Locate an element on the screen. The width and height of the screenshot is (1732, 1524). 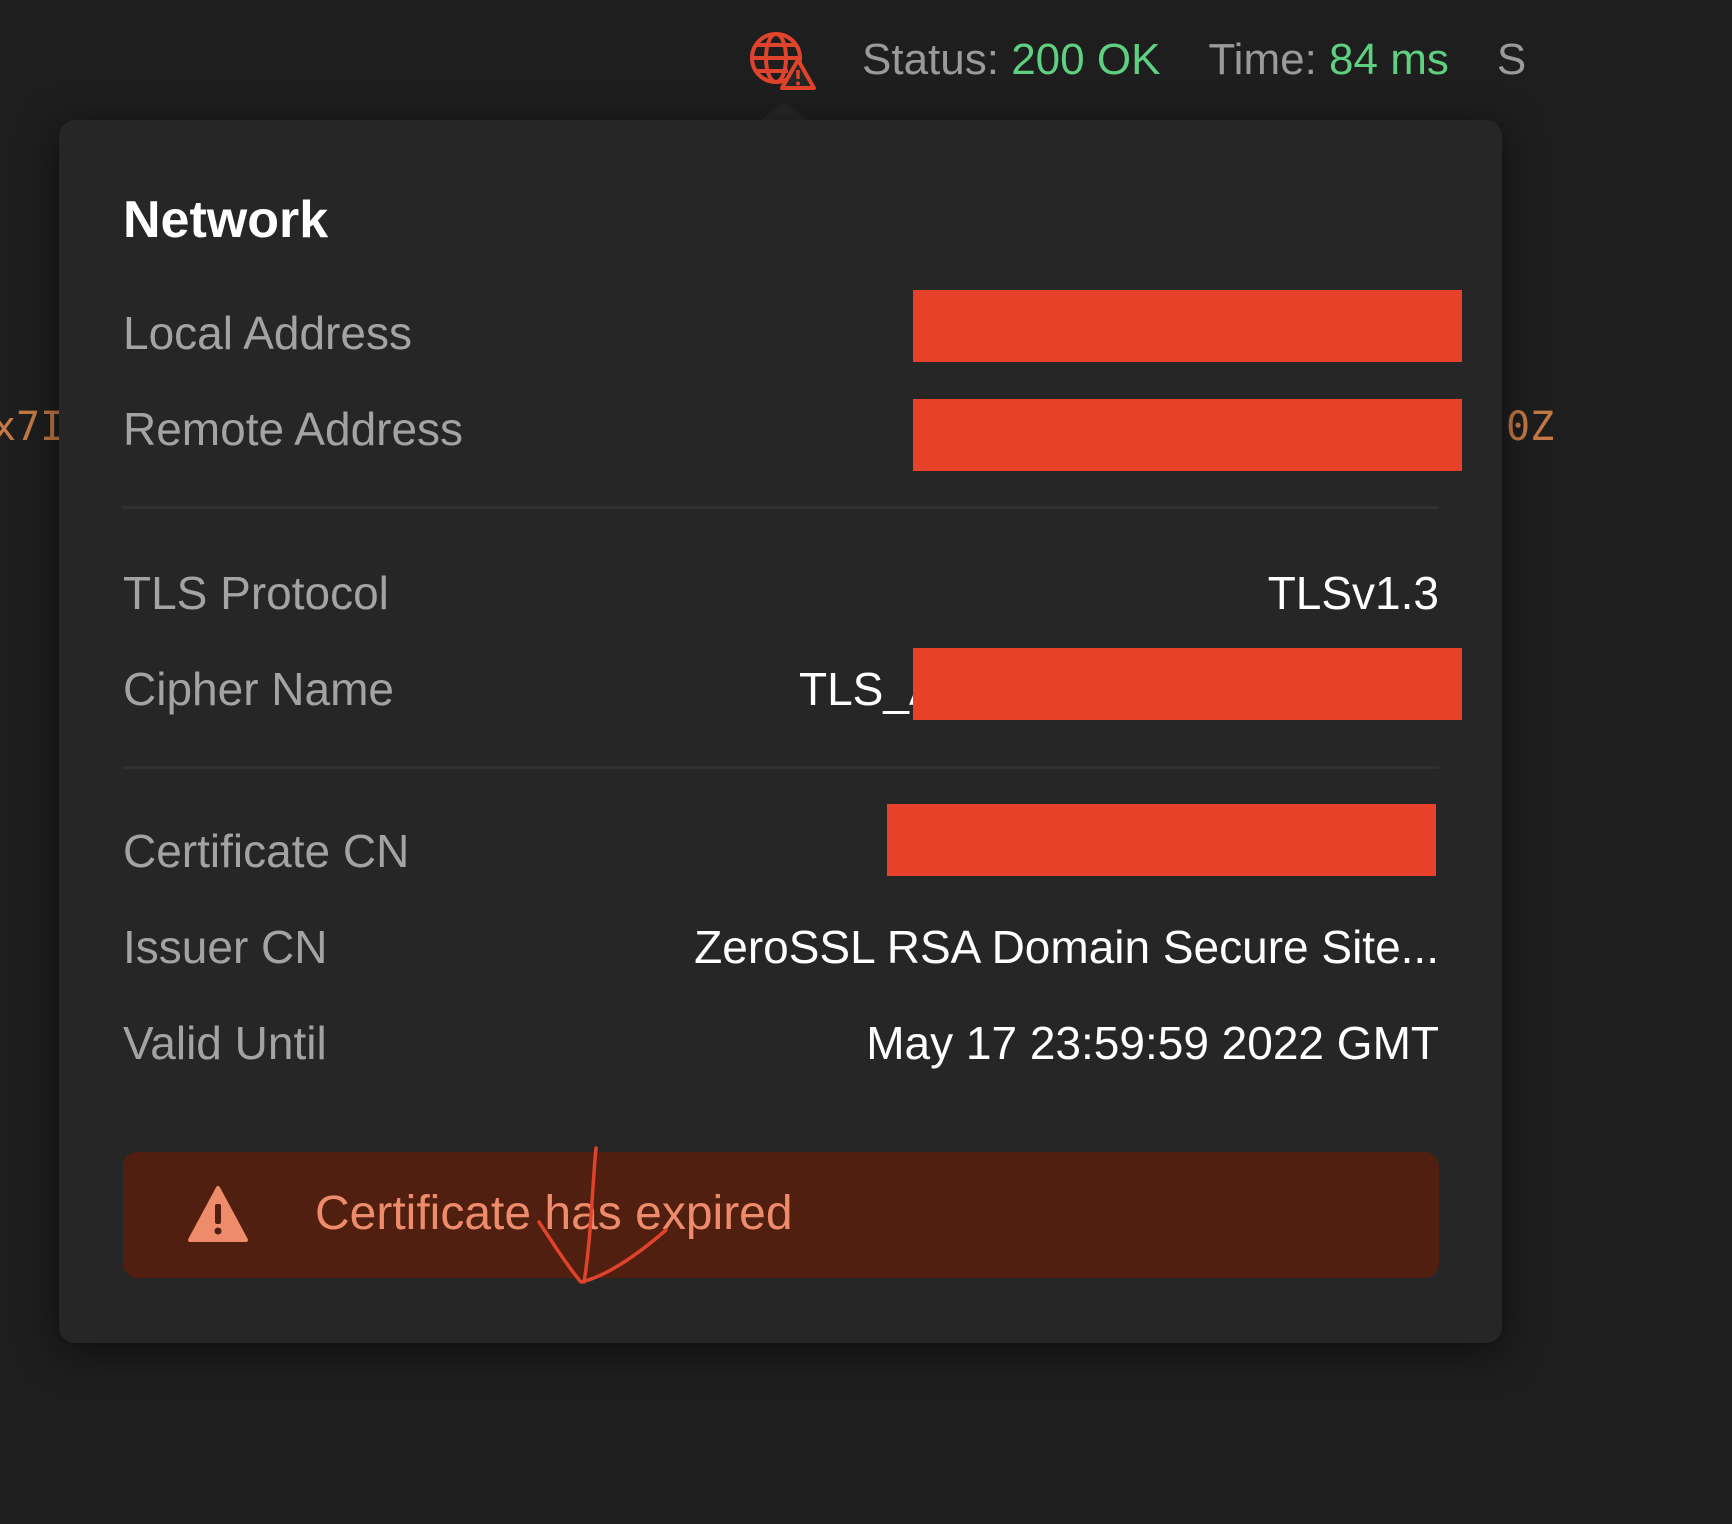
tls-protocol-label: TLS Protocol is located at coordinates (256, 593).